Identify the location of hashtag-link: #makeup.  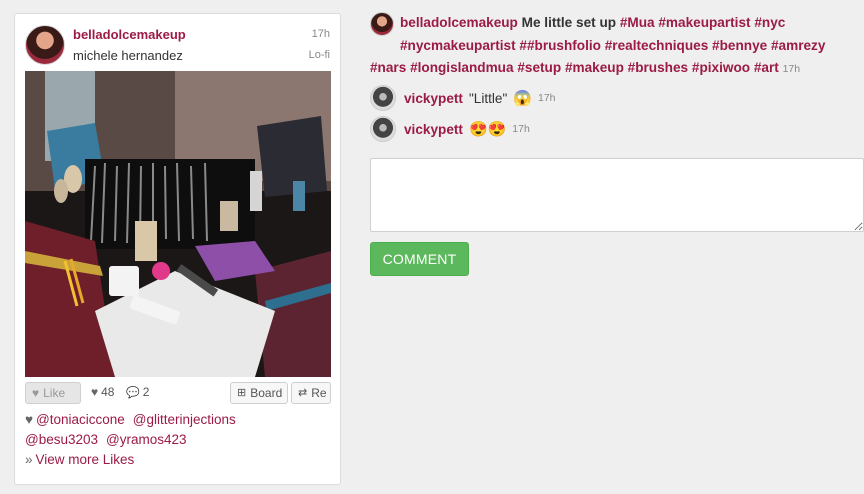
(594, 67).